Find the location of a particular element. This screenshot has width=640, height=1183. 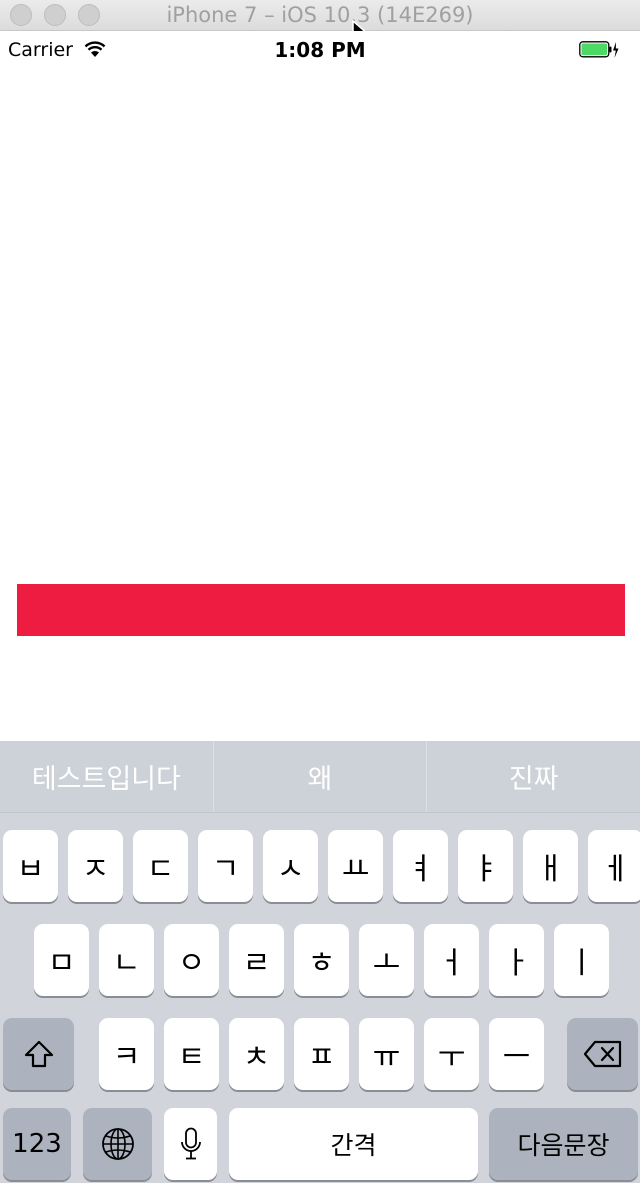

globe-button is located at coordinates (117, 1144).